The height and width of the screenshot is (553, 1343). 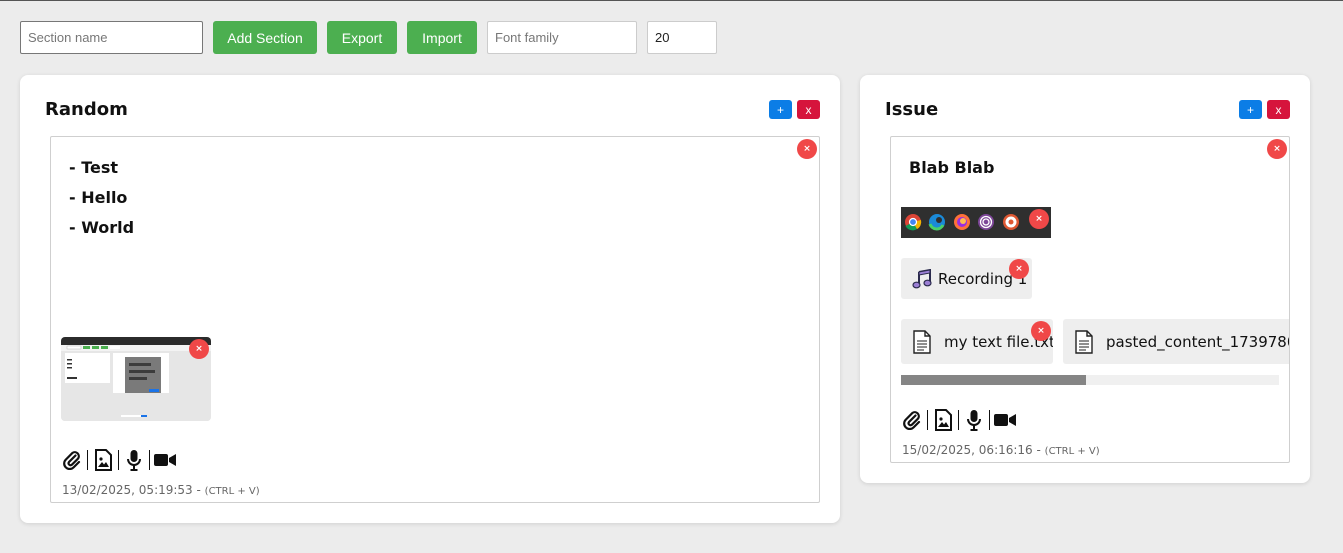 What do you see at coordinates (442, 37) in the screenshot?
I see `import-button: Import` at bounding box center [442, 37].